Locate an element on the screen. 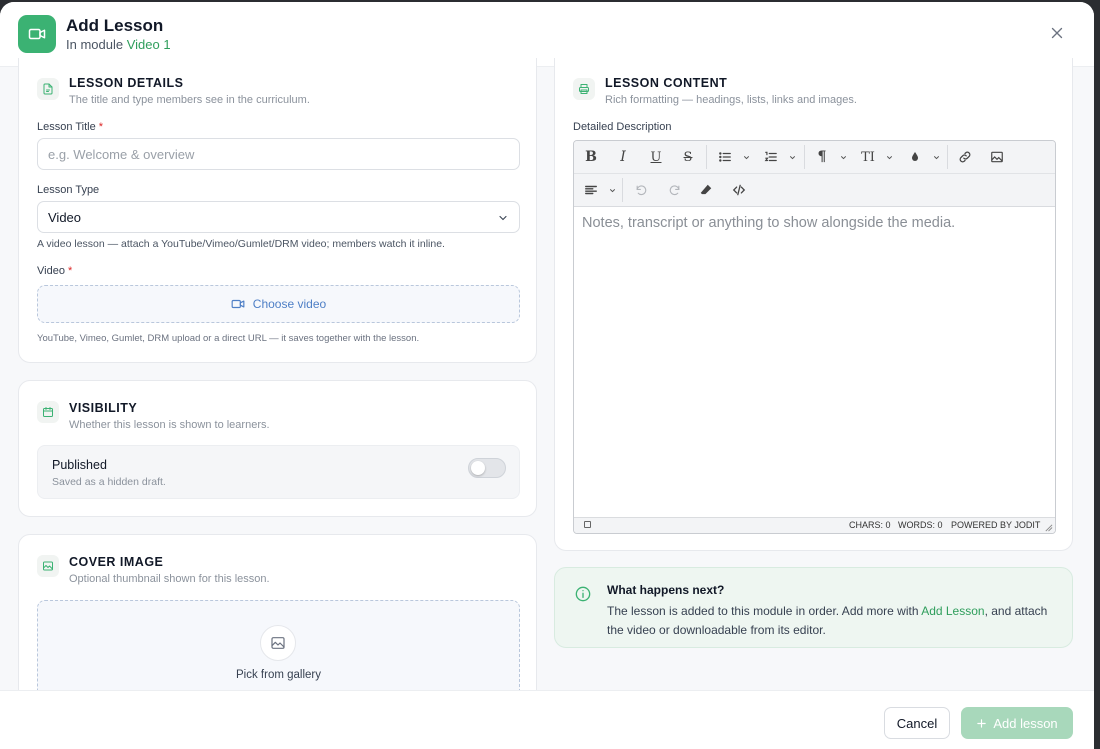 The height and width of the screenshot is (749, 1100). eraser-button is located at coordinates (706, 190).